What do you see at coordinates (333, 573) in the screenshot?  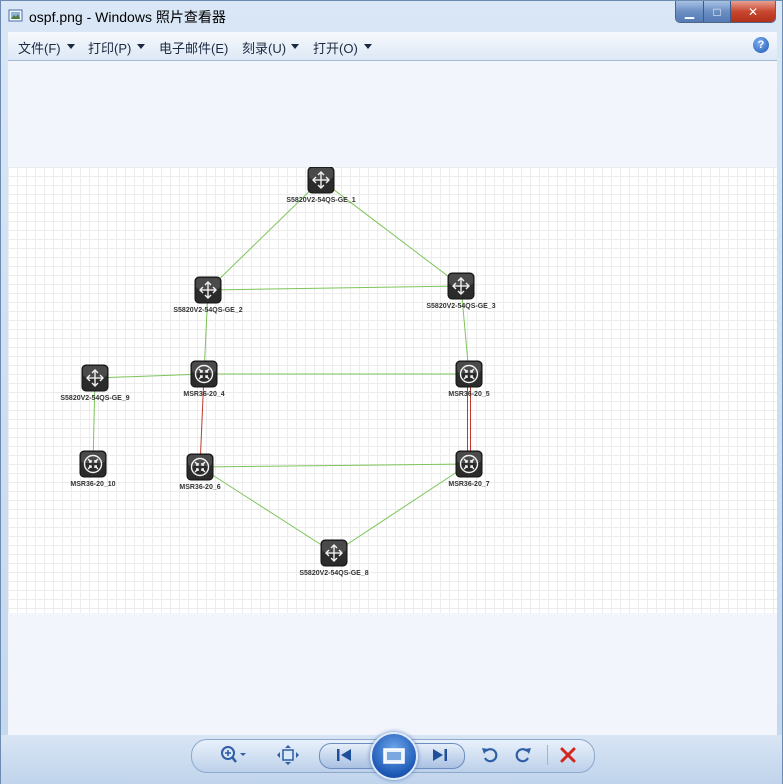 I see `node-label: S5820V2-54QS-GE_8` at bounding box center [333, 573].